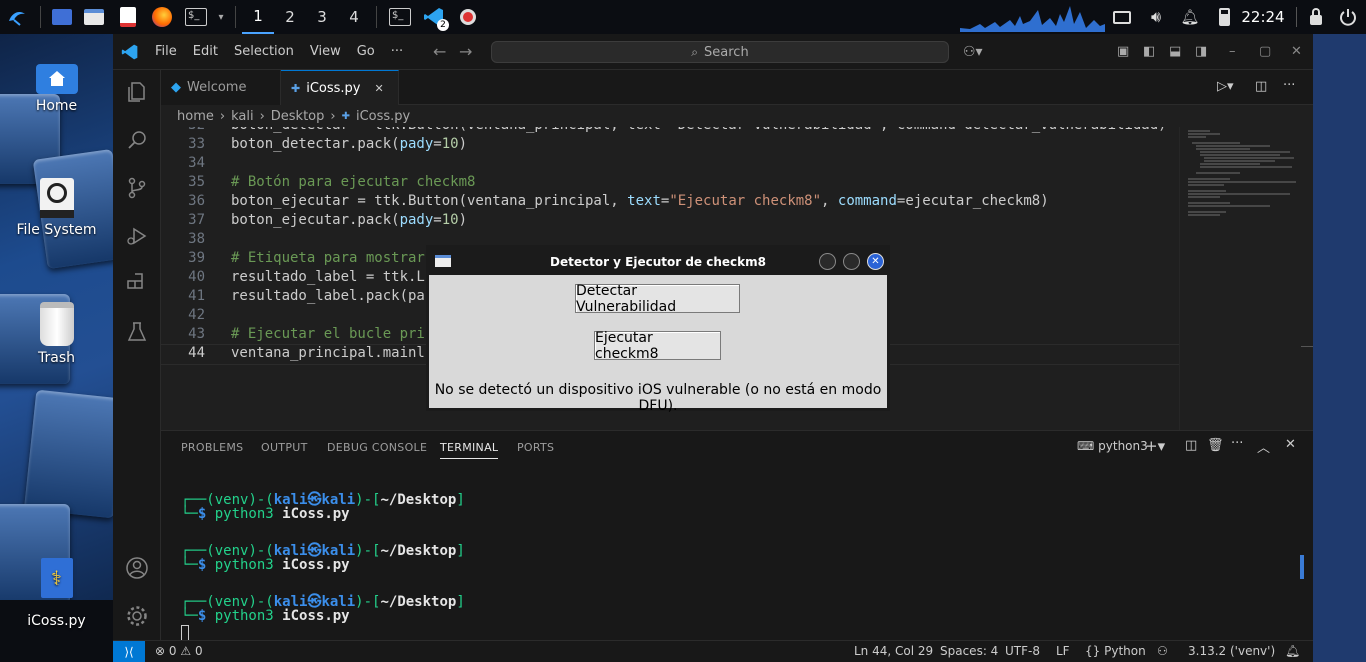  I want to click on workspace-1: 1, so click(258, 17).